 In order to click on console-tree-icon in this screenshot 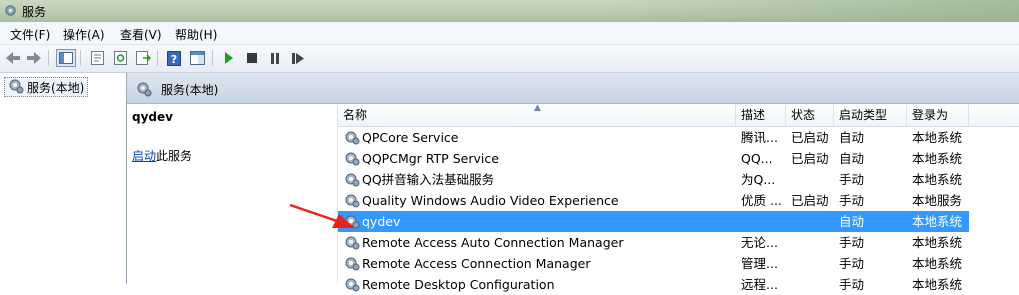, I will do `click(66, 58)`.